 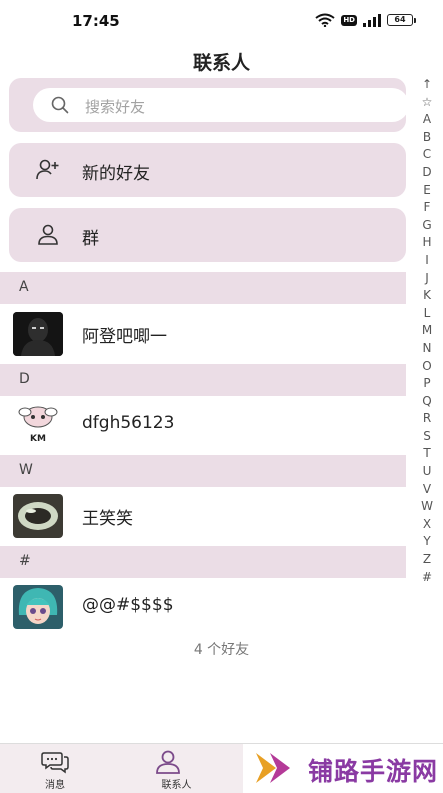 What do you see at coordinates (203, 516) in the screenshot?
I see `contact-row: 王笑笑` at bounding box center [203, 516].